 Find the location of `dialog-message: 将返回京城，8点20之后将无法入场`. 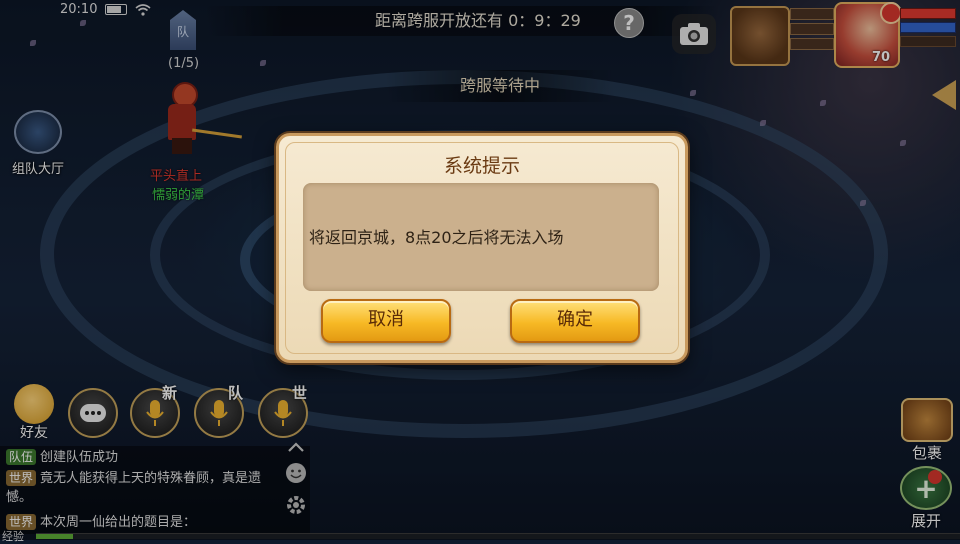

dialog-message: 将返回京城，8点20之后将无法入场 is located at coordinates (436, 237).